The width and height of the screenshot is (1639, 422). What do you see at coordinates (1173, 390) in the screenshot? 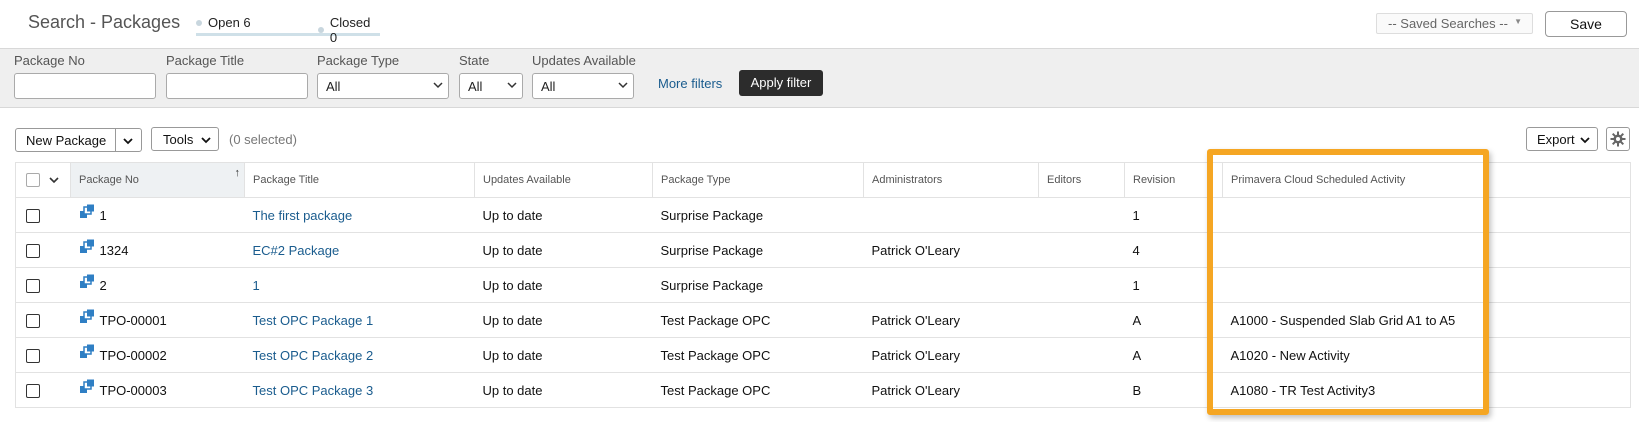
I see `revision-cell: B` at bounding box center [1173, 390].